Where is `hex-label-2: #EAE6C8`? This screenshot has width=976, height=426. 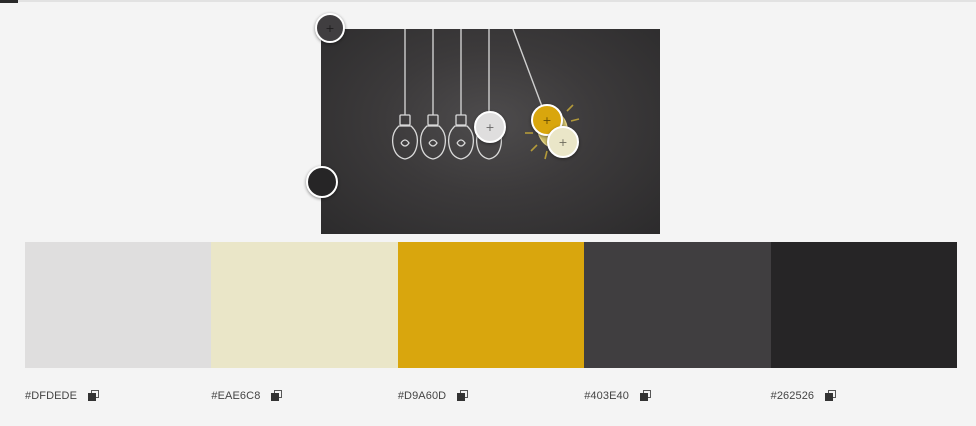
hex-label-2: #EAE6C8 is located at coordinates (304, 396).